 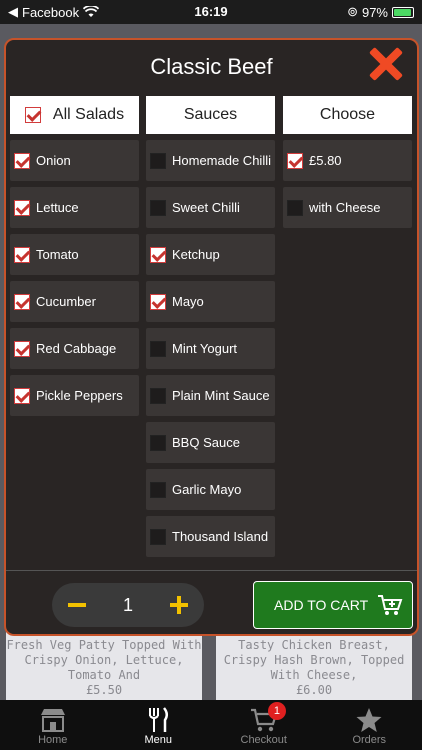 What do you see at coordinates (205, 348) in the screenshot?
I see `option-label: Mint Yogurt` at bounding box center [205, 348].